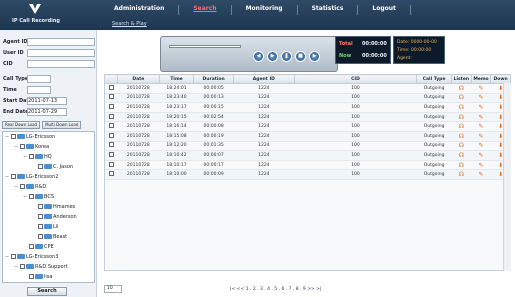  I want to click on user-id-input, so click(61, 53).